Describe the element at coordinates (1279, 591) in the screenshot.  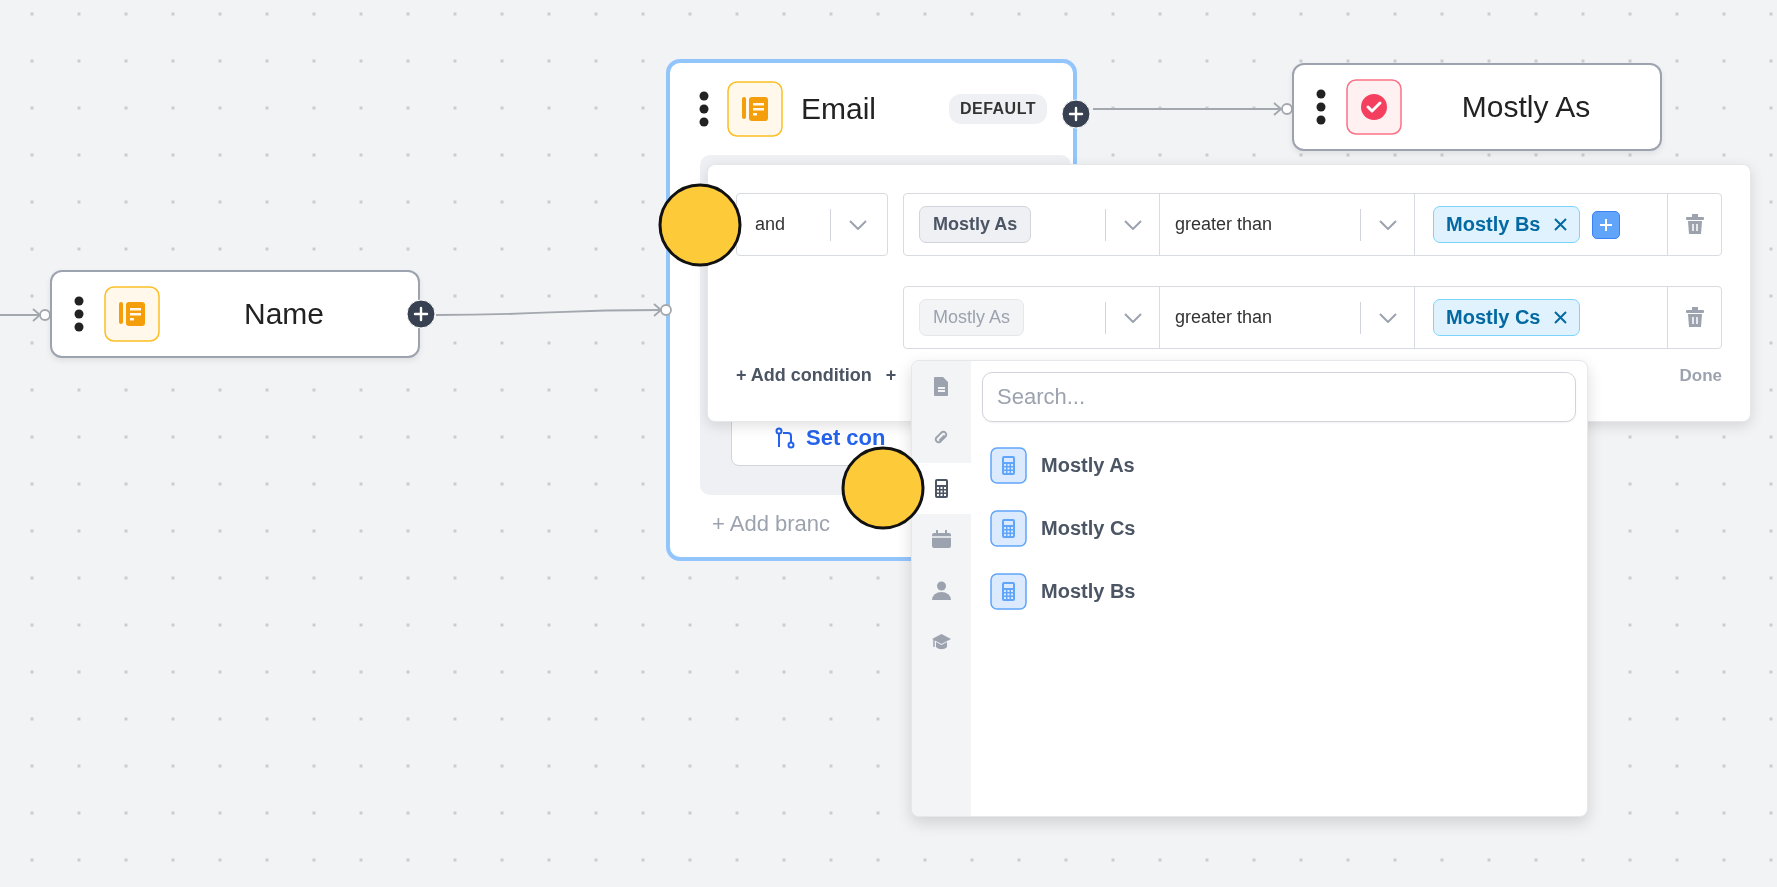
I see `field-option: Mostly Bs` at that location.